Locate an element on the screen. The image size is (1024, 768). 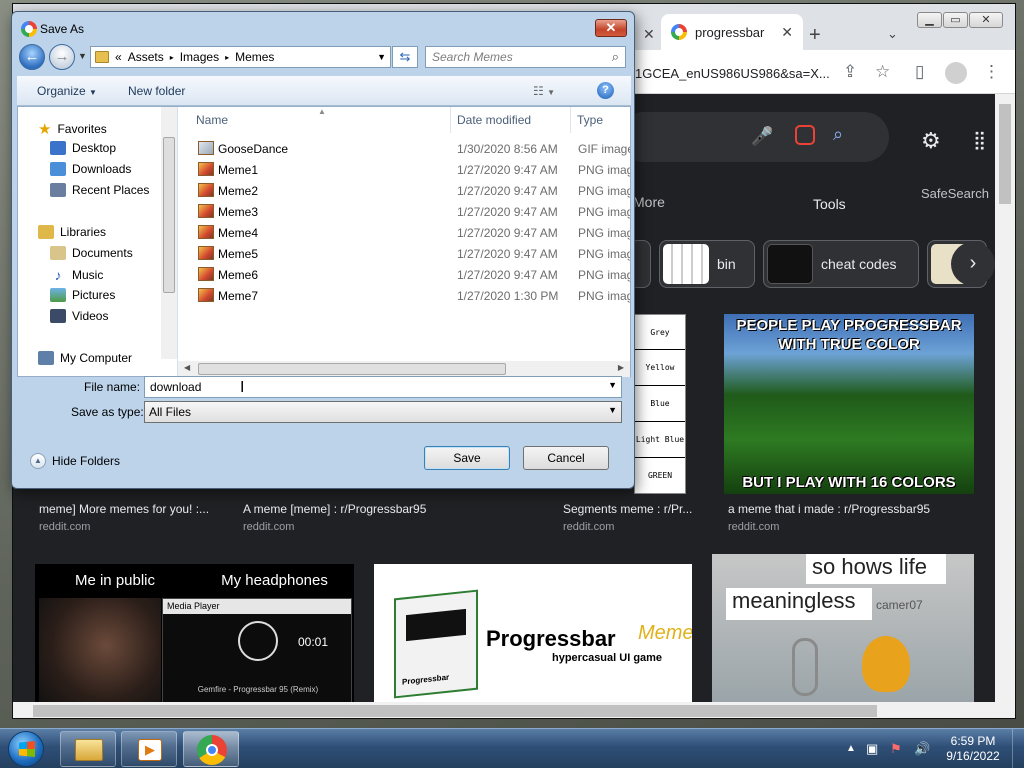
result-caption: A meme [meme] : r/Progressbar95 is located at coordinates (393, 509).